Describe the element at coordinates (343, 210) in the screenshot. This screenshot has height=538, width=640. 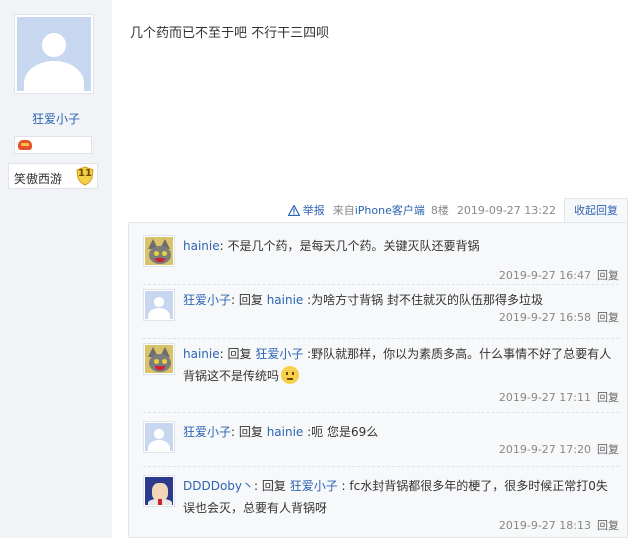
I see `from-prefix: 来自` at that location.